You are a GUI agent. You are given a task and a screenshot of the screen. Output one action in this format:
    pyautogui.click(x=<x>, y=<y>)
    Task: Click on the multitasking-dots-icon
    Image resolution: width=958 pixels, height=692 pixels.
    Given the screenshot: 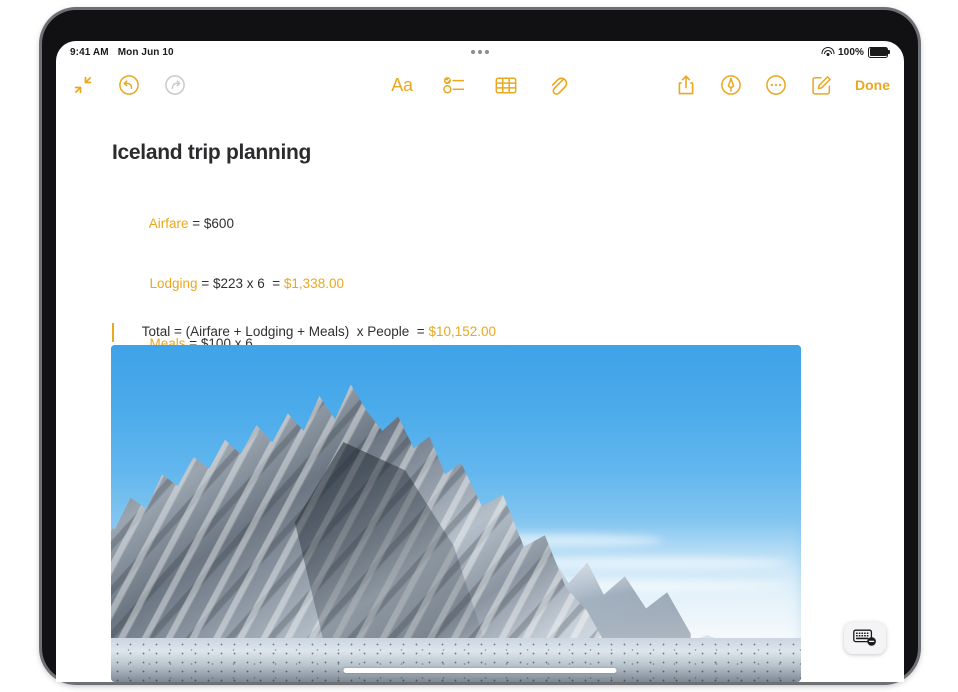 What is the action you would take?
    pyautogui.click(x=480, y=51)
    